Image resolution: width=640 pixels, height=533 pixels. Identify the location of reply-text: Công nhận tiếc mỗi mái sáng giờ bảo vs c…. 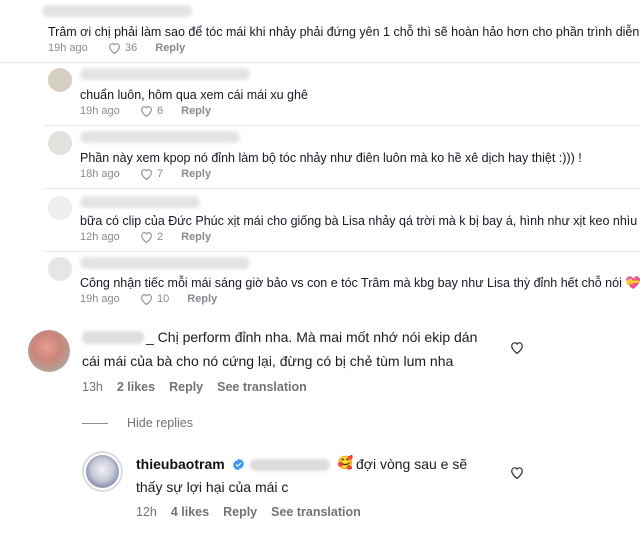
(360, 283).